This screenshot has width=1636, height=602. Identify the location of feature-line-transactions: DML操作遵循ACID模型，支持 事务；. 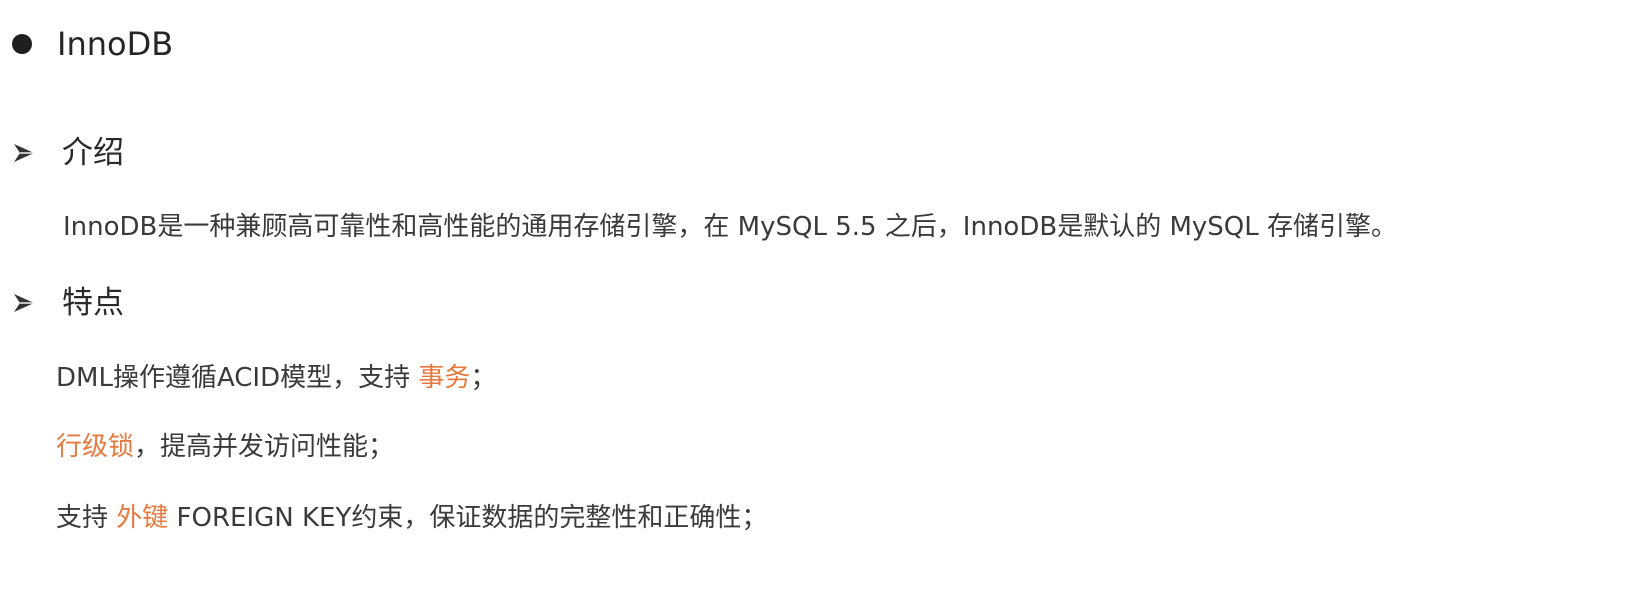
(276, 378).